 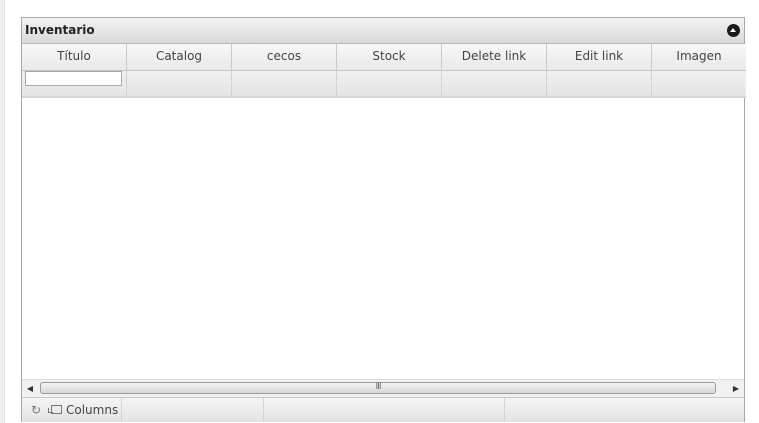 What do you see at coordinates (30, 388) in the screenshot?
I see `scroll-left-icon: ◀` at bounding box center [30, 388].